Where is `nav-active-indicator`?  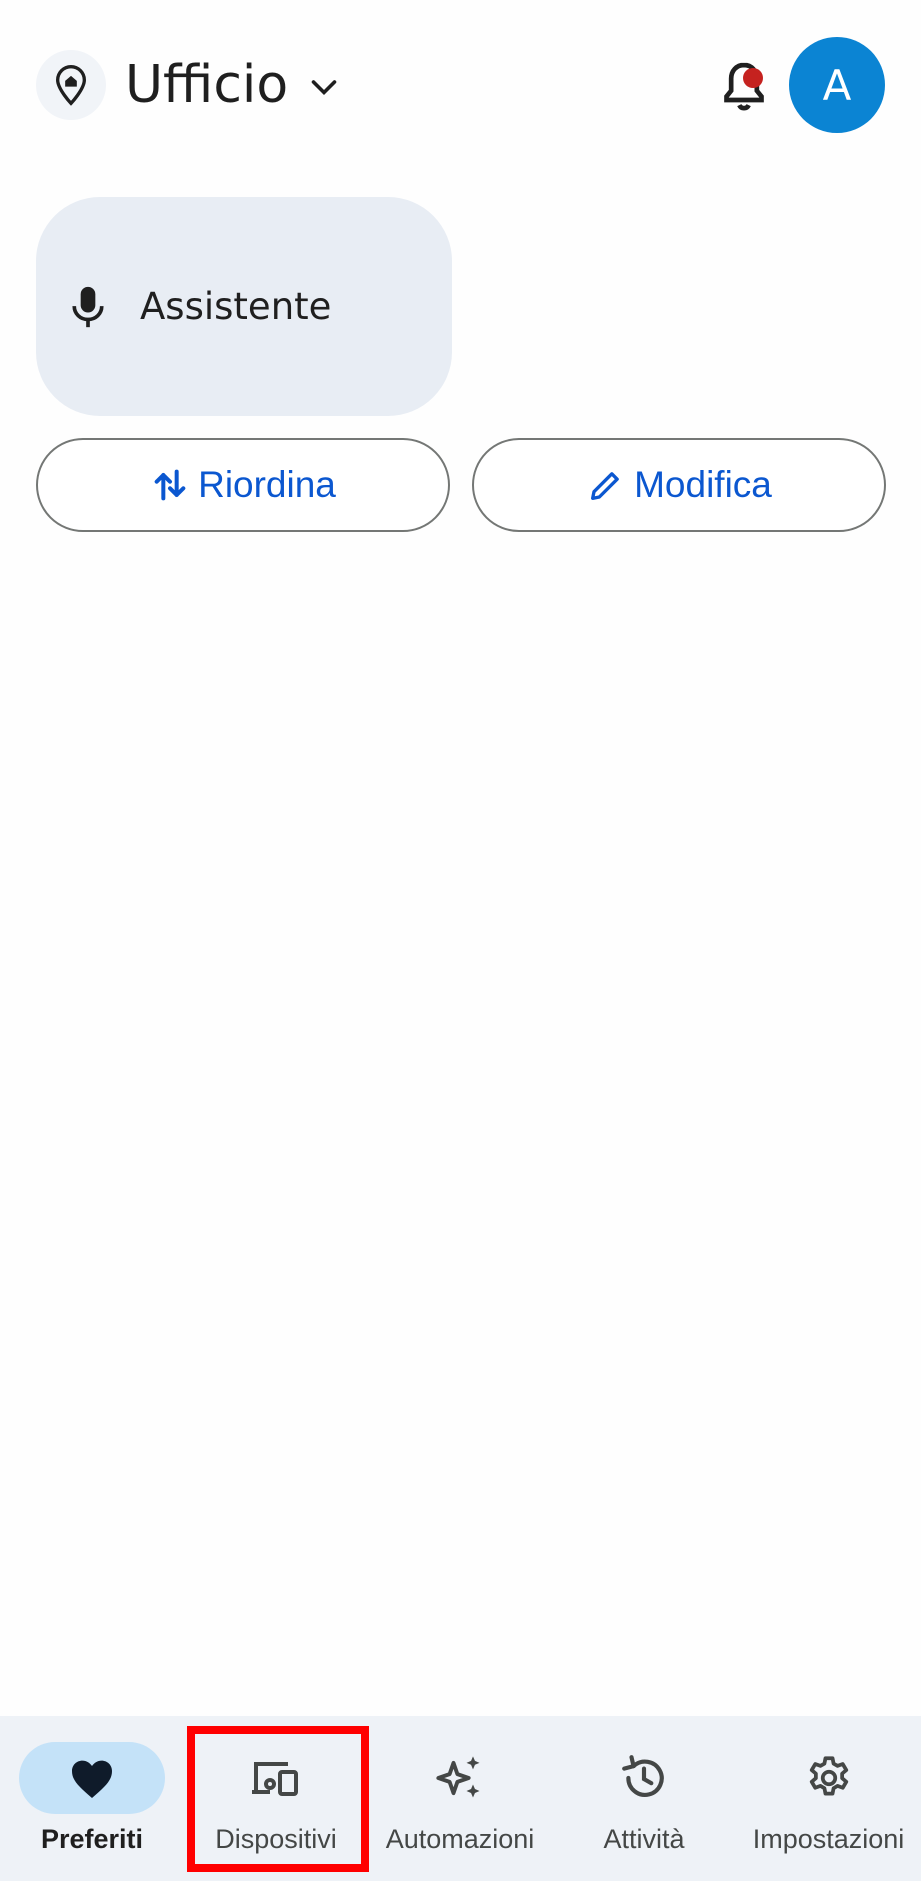 nav-active-indicator is located at coordinates (92, 1778).